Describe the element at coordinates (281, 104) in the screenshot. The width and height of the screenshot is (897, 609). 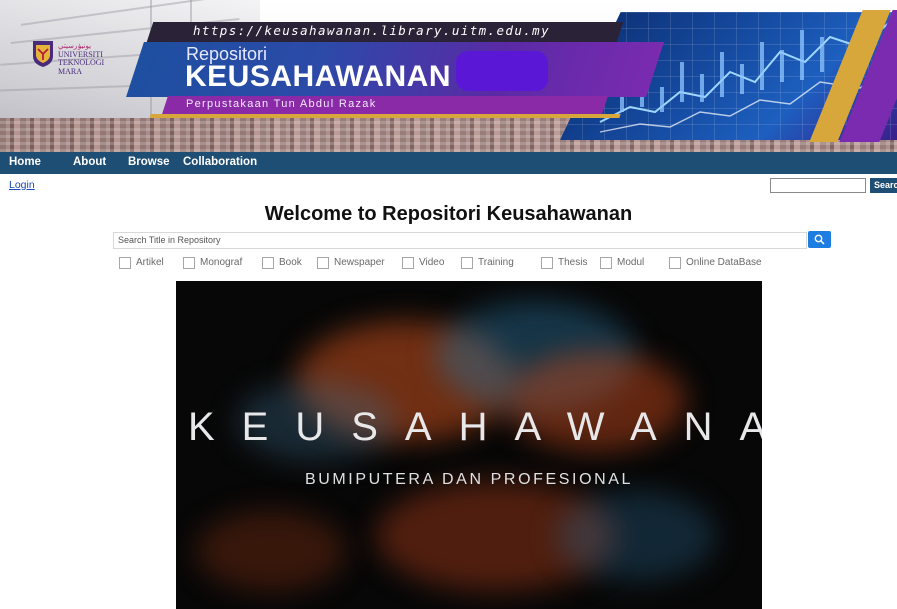
I see `banner-subtitle: Perpustakaan Tun Abdul Razak` at that location.